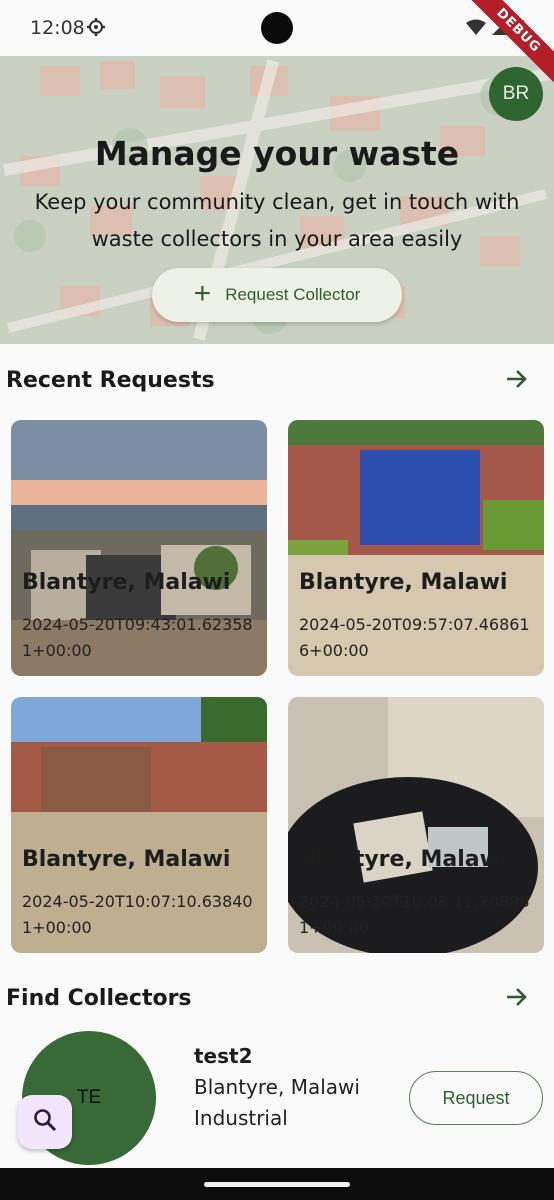  I want to click on settings-icon, so click(96, 29).